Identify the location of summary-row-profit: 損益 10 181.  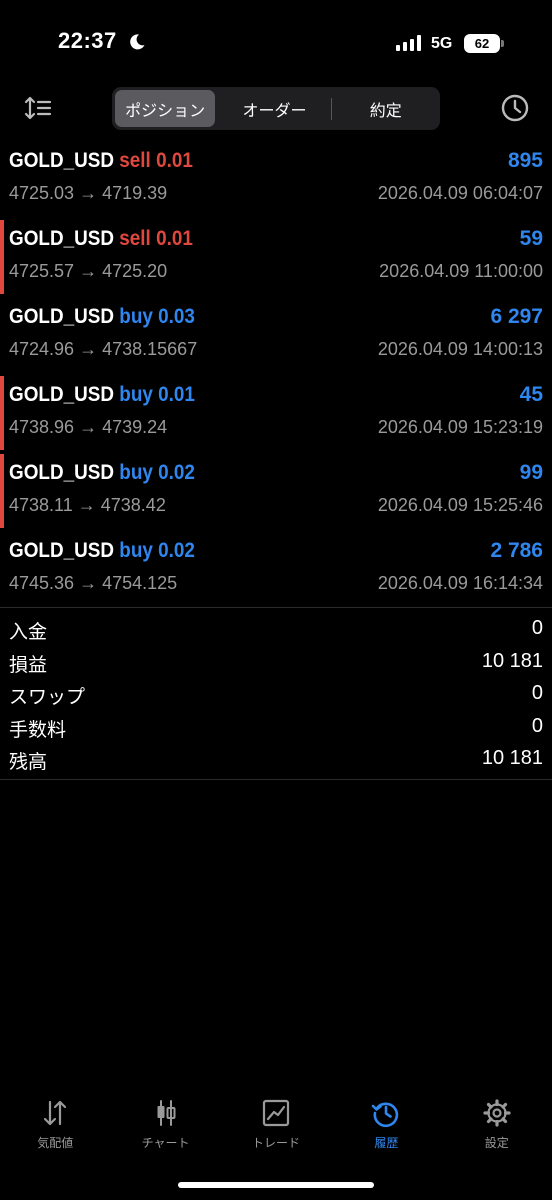
(276, 663).